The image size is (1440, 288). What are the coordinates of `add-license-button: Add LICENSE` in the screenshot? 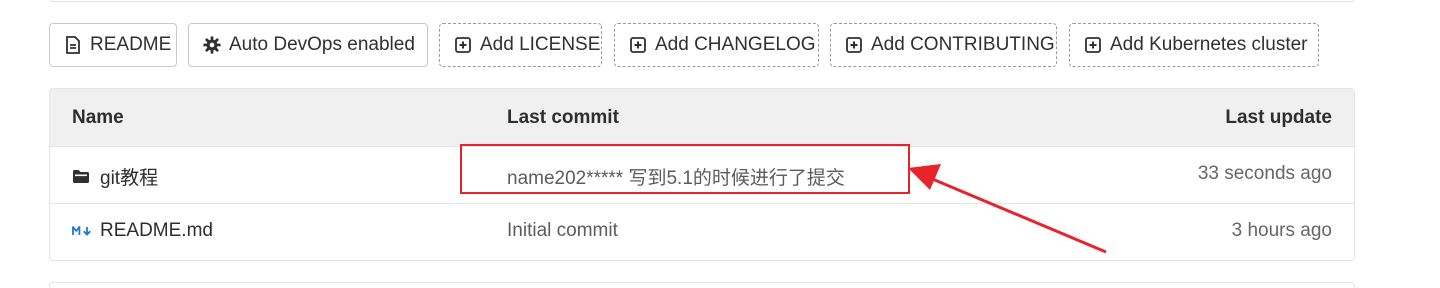 It's located at (520, 45).